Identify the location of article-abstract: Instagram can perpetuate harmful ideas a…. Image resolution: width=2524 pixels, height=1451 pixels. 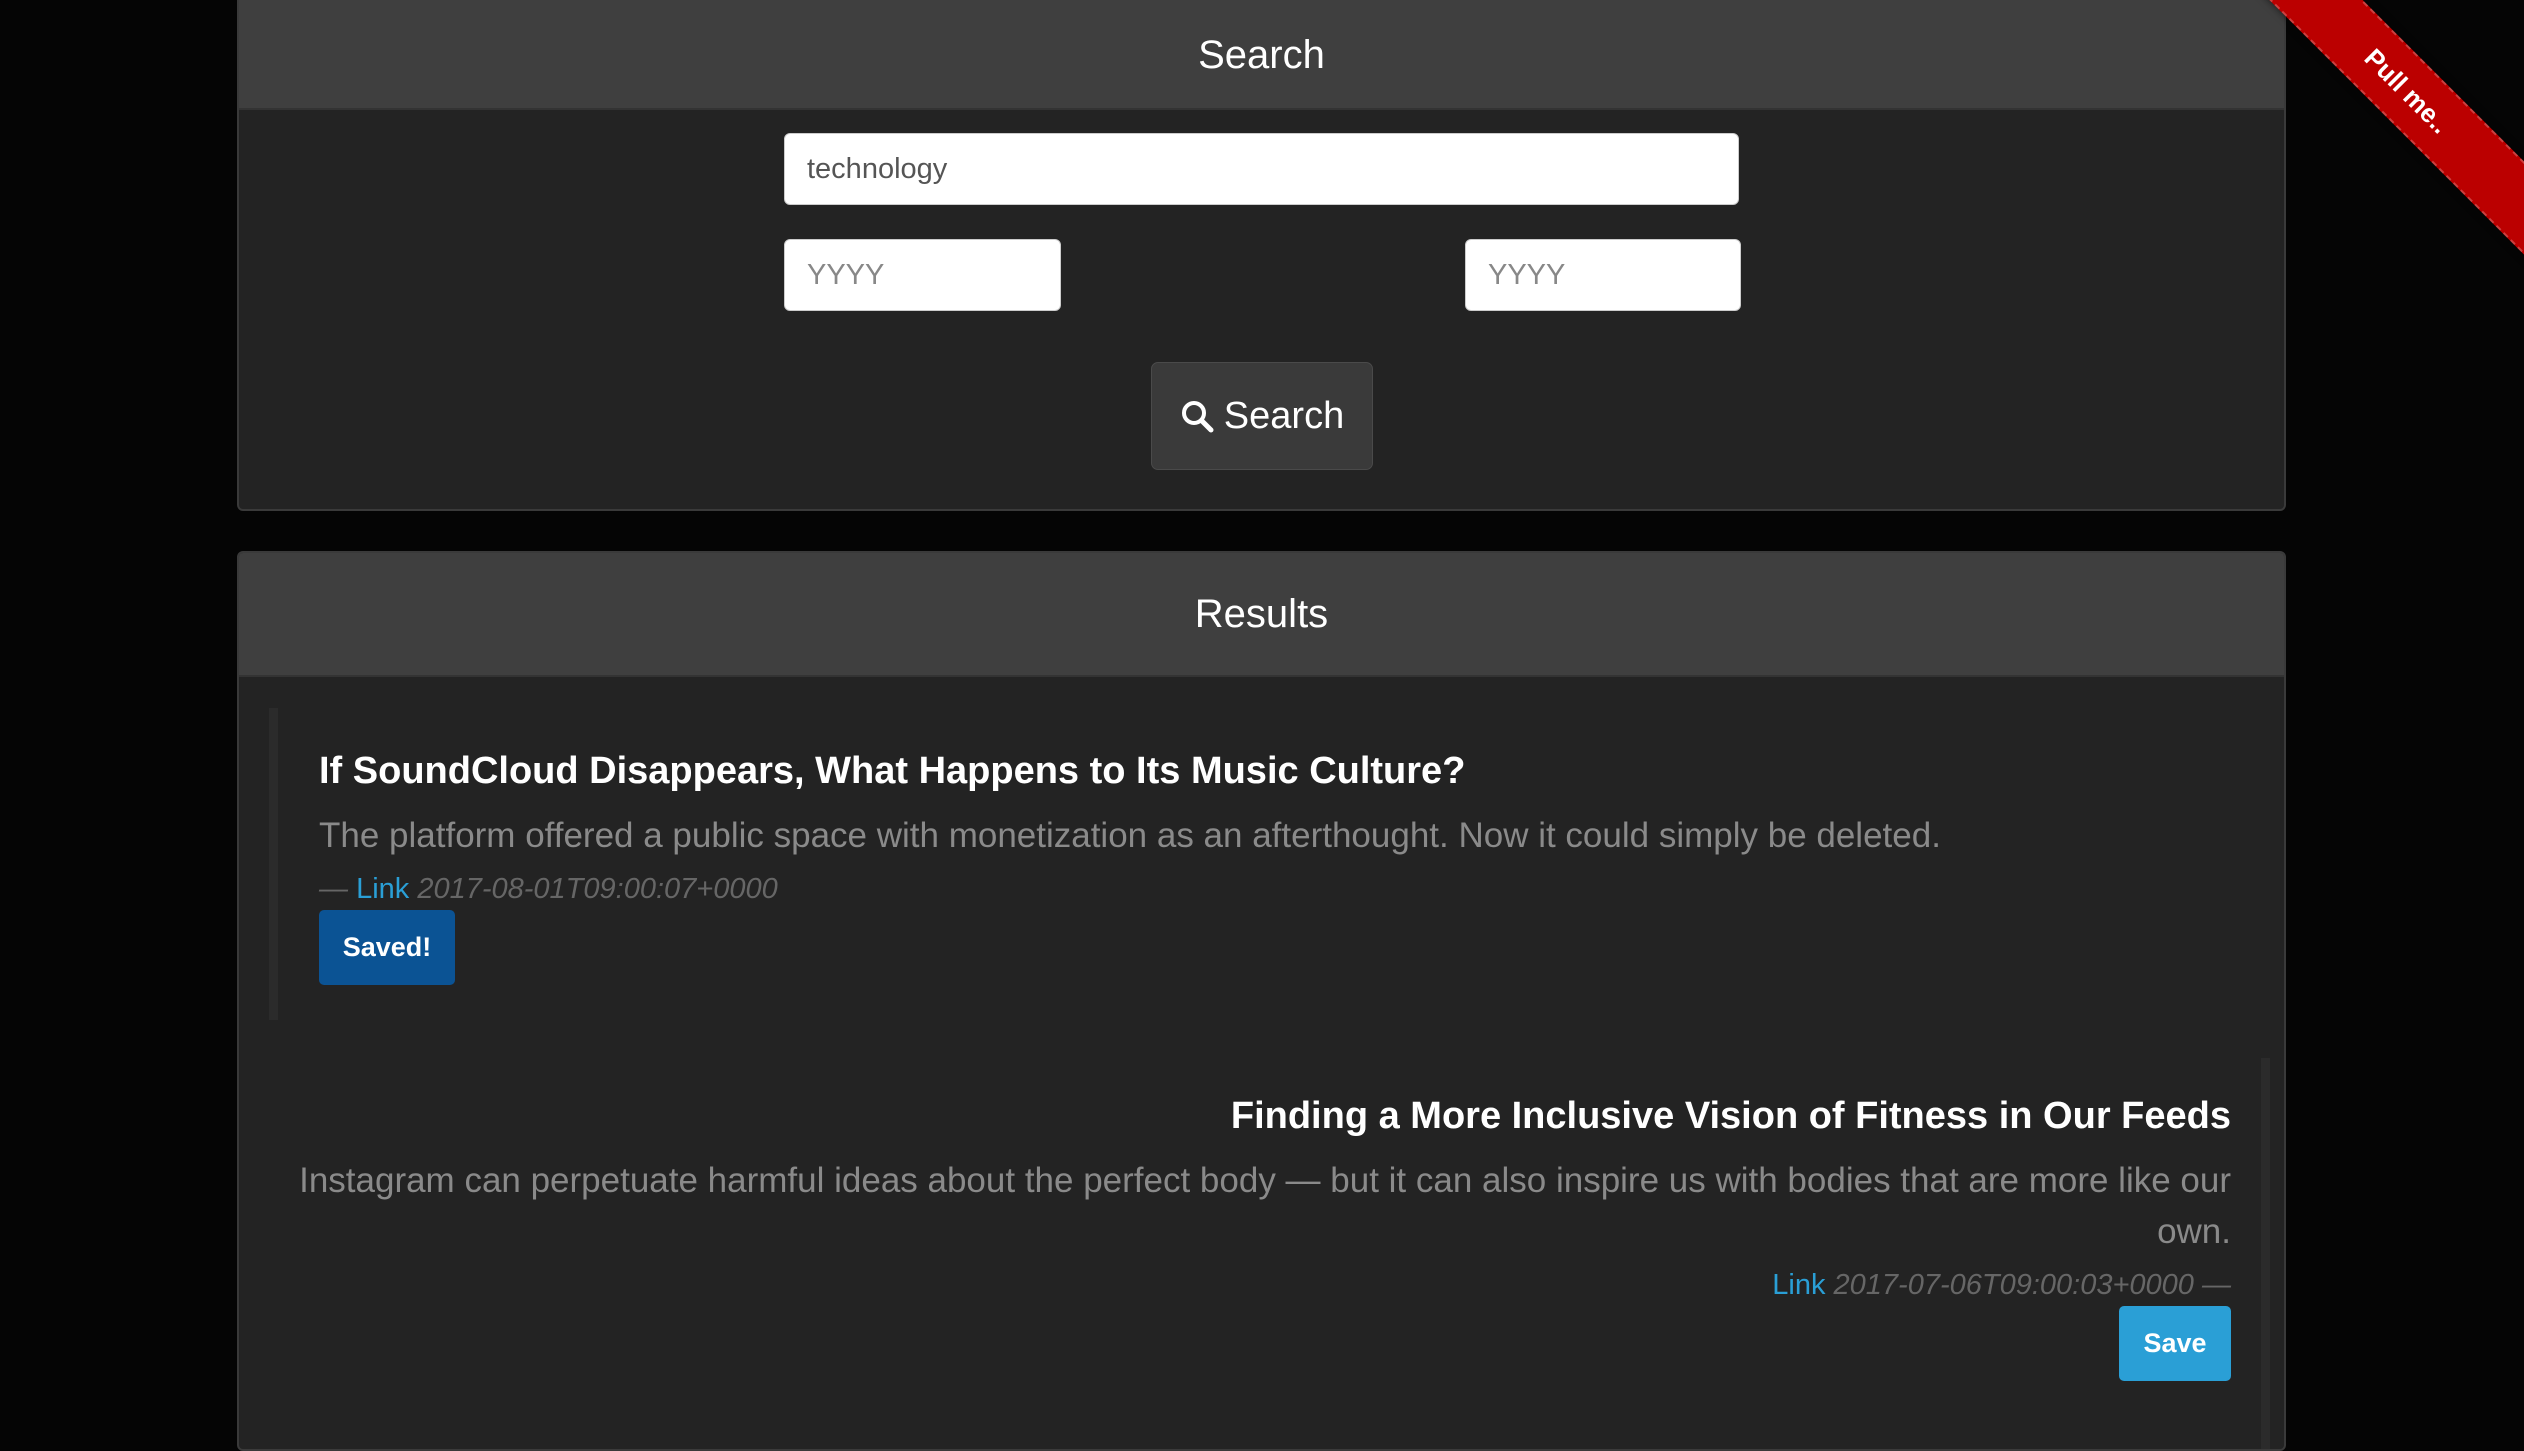
(1265, 1206).